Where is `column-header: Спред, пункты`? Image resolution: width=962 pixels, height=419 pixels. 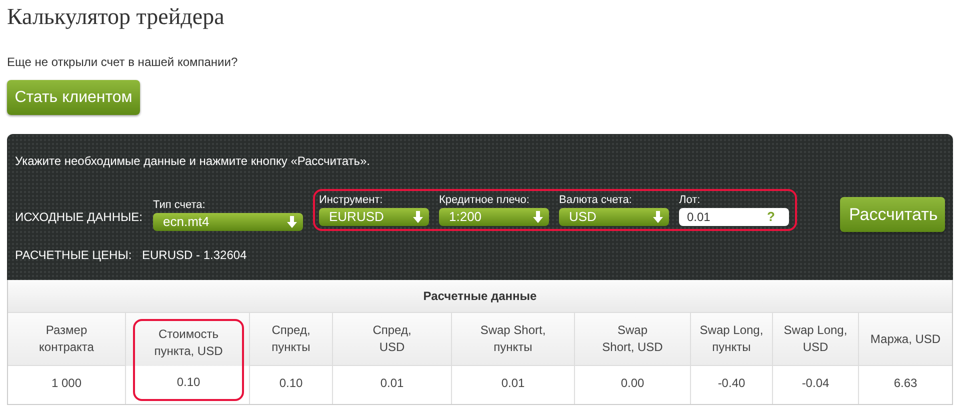
column-header: Спред, пункты is located at coordinates (291, 339).